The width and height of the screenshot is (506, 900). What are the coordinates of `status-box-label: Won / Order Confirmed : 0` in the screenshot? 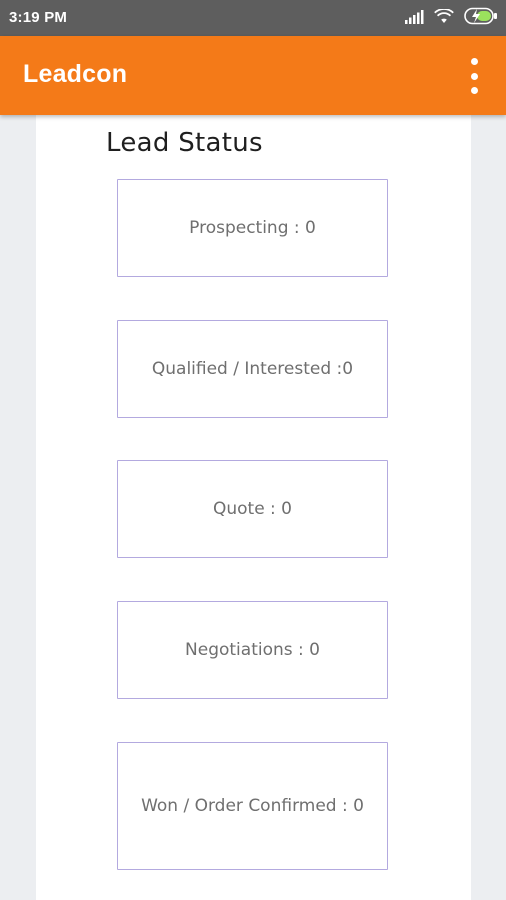 It's located at (252, 806).